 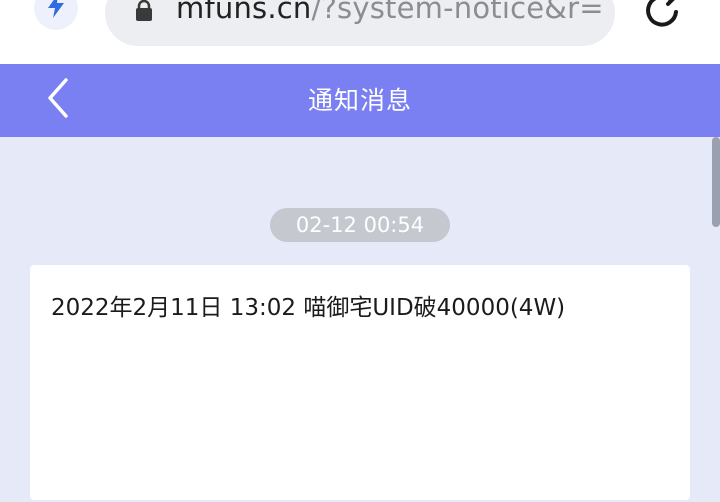 I want to click on url-path: /?system-notice&r=ll, so click(x=458, y=12).